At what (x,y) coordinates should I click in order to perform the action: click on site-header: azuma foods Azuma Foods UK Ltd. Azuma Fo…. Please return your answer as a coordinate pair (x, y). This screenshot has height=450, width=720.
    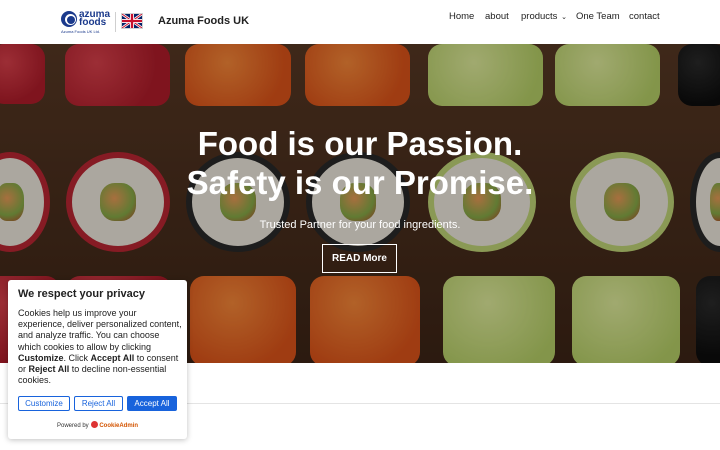
    Looking at the image, I should click on (360, 22).